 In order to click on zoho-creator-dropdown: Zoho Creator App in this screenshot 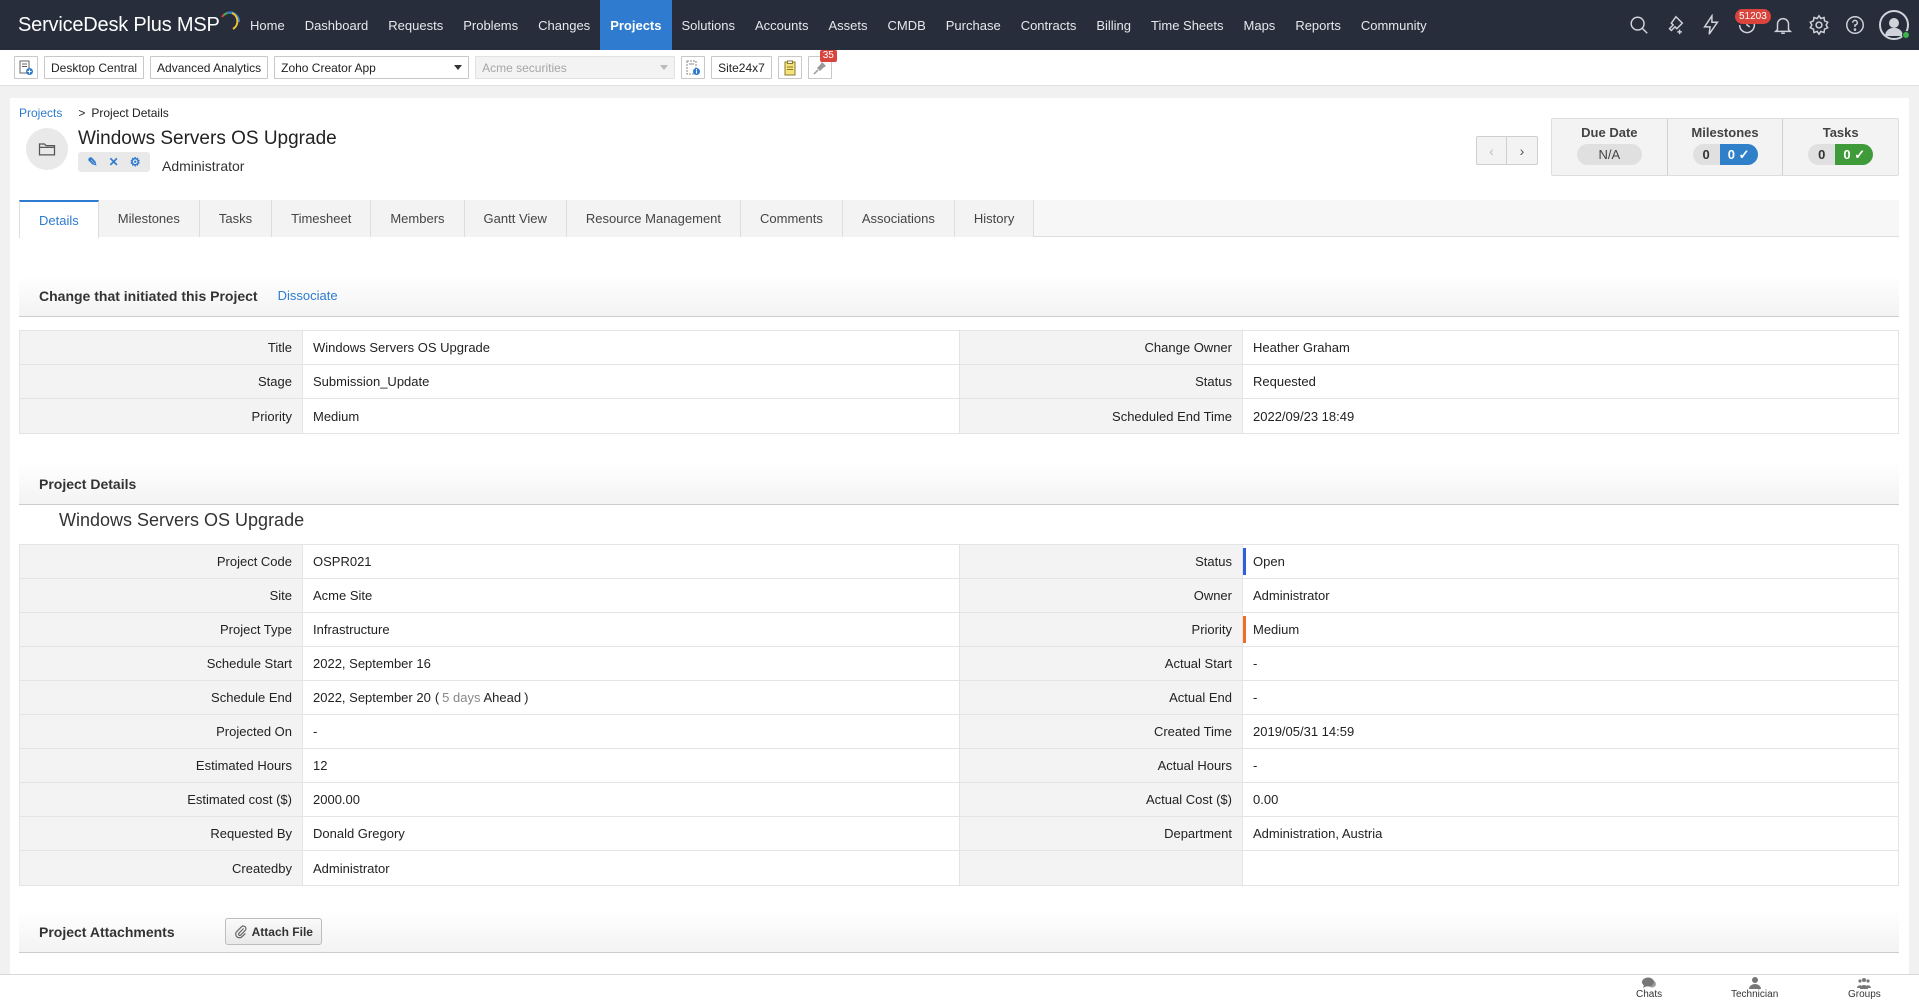, I will do `click(372, 67)`.